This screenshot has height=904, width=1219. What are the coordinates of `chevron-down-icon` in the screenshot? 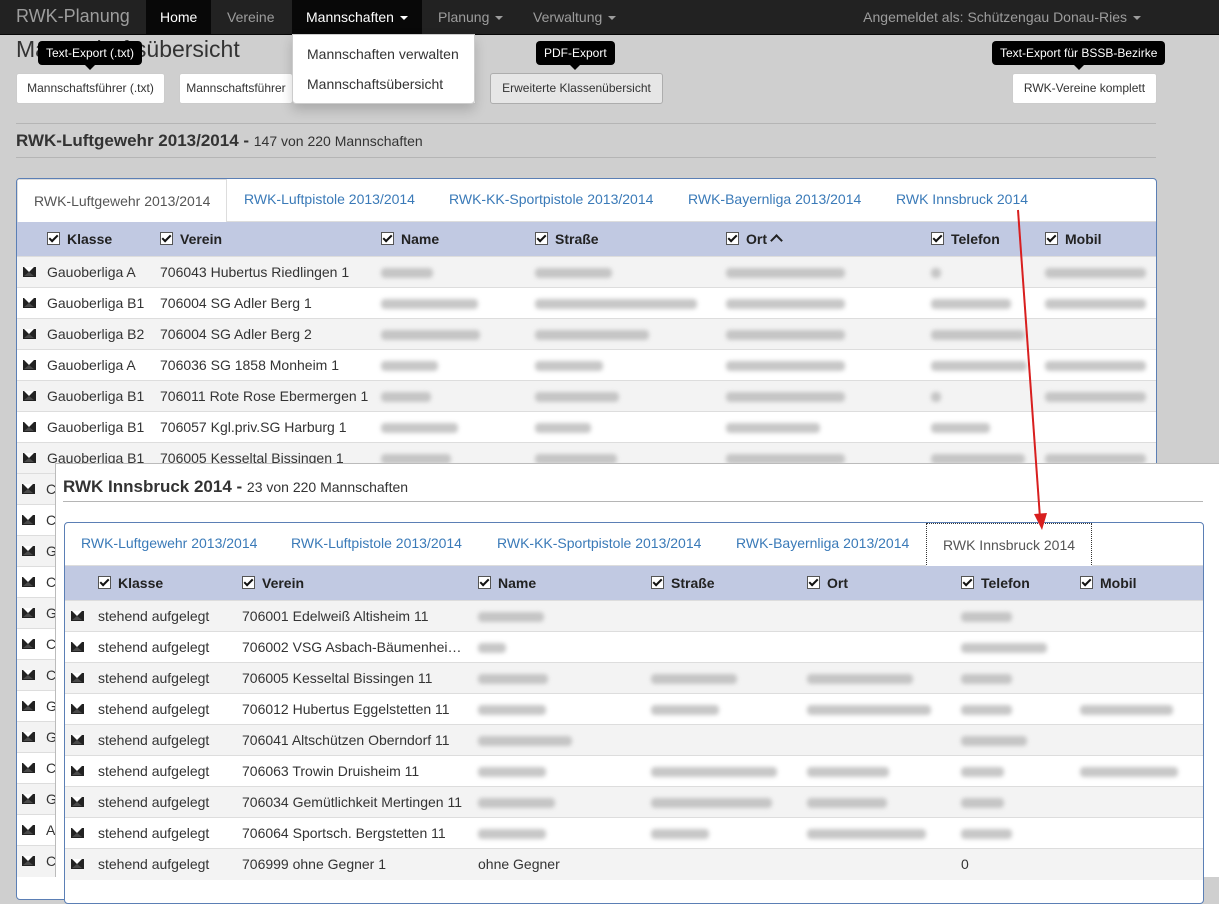 It's located at (612, 18).